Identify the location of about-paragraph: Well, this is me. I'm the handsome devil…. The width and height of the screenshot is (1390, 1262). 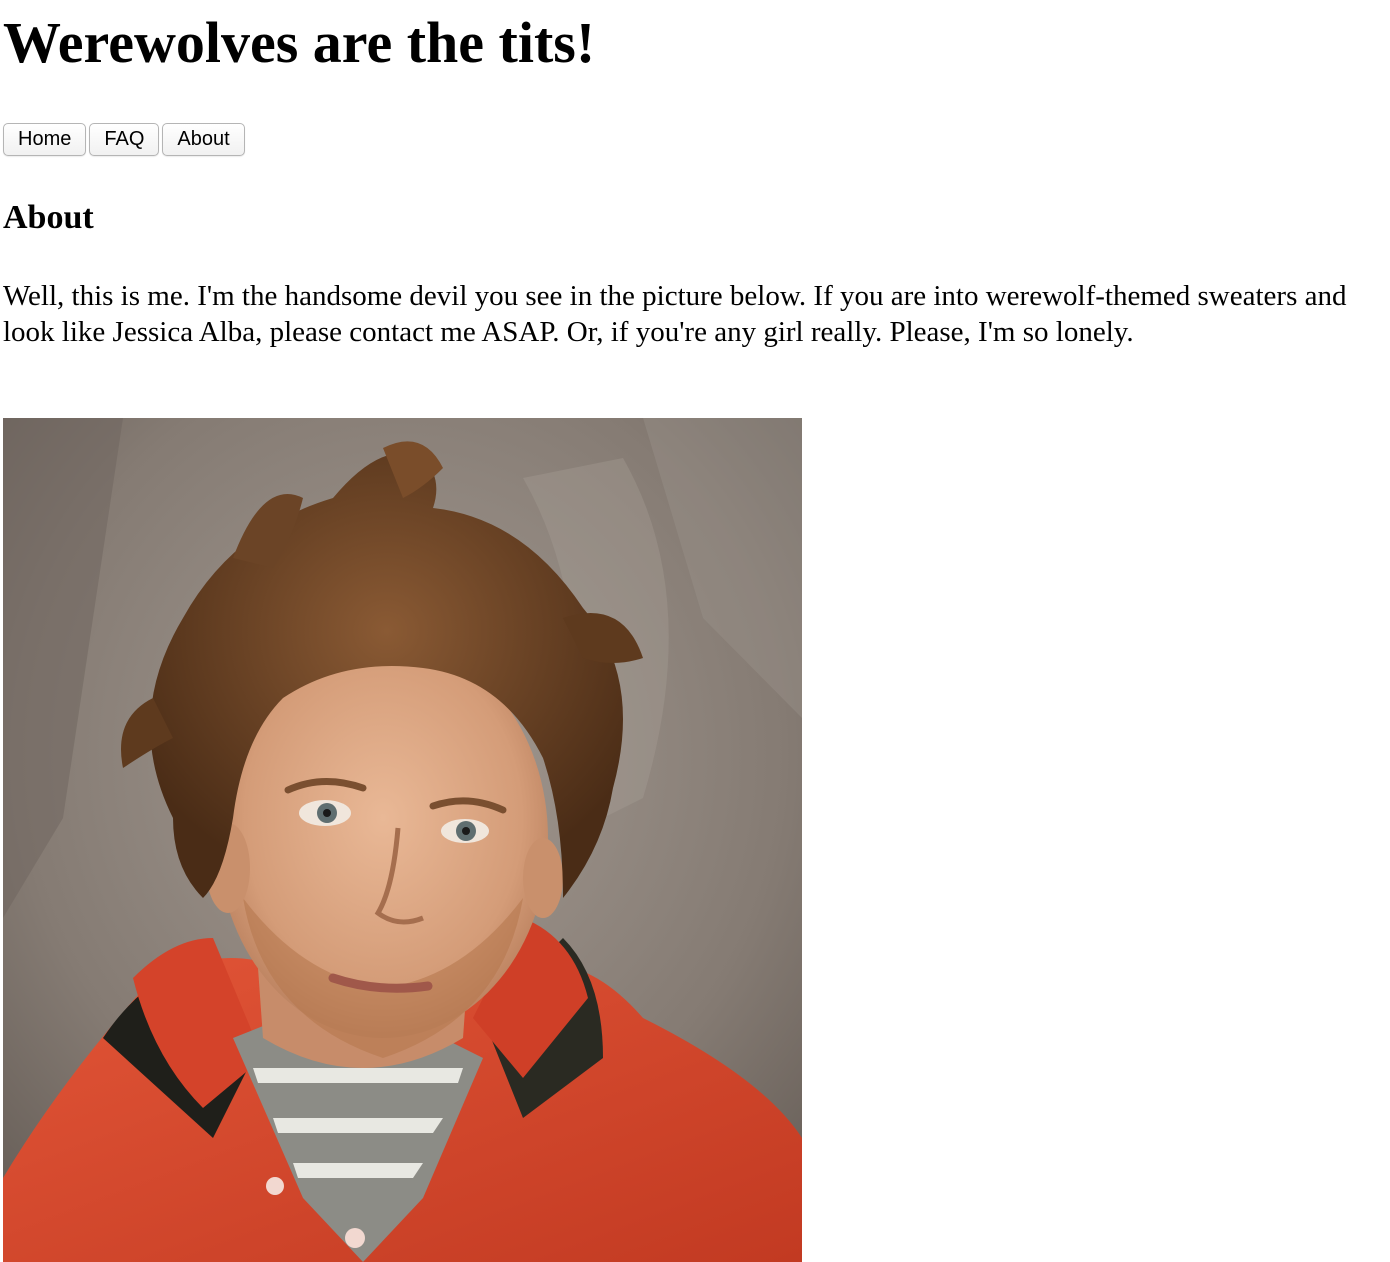
(675, 314).